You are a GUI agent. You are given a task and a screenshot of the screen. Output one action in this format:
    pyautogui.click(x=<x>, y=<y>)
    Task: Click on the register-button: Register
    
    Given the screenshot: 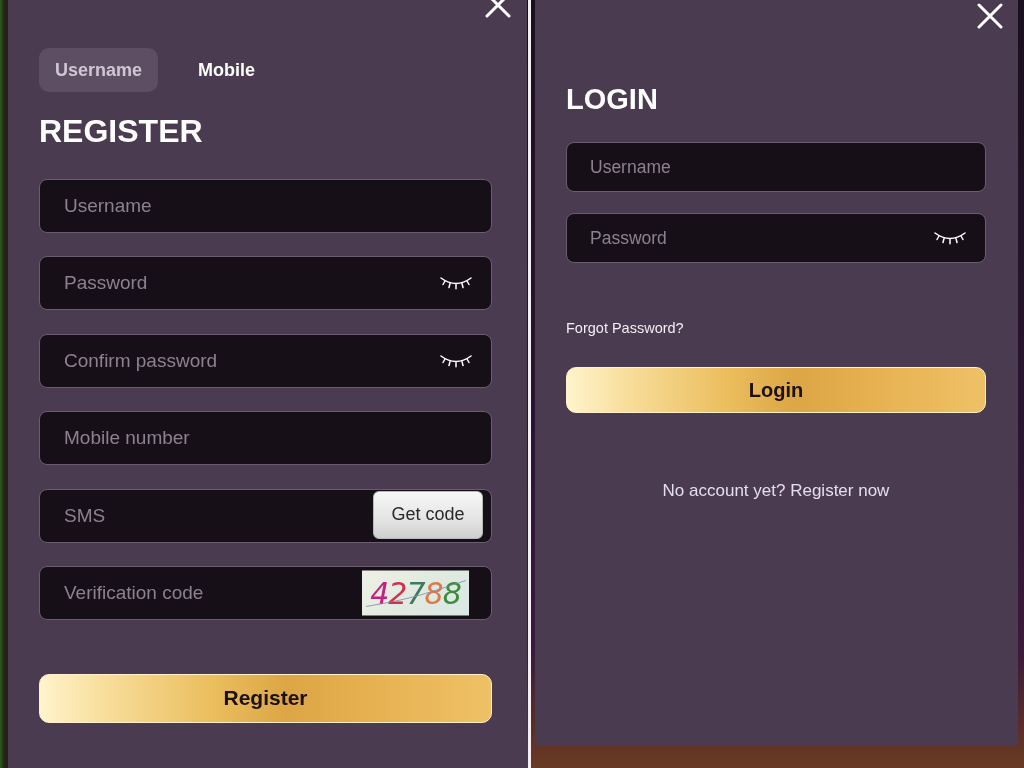 What is the action you would take?
    pyautogui.click(x=265, y=698)
    